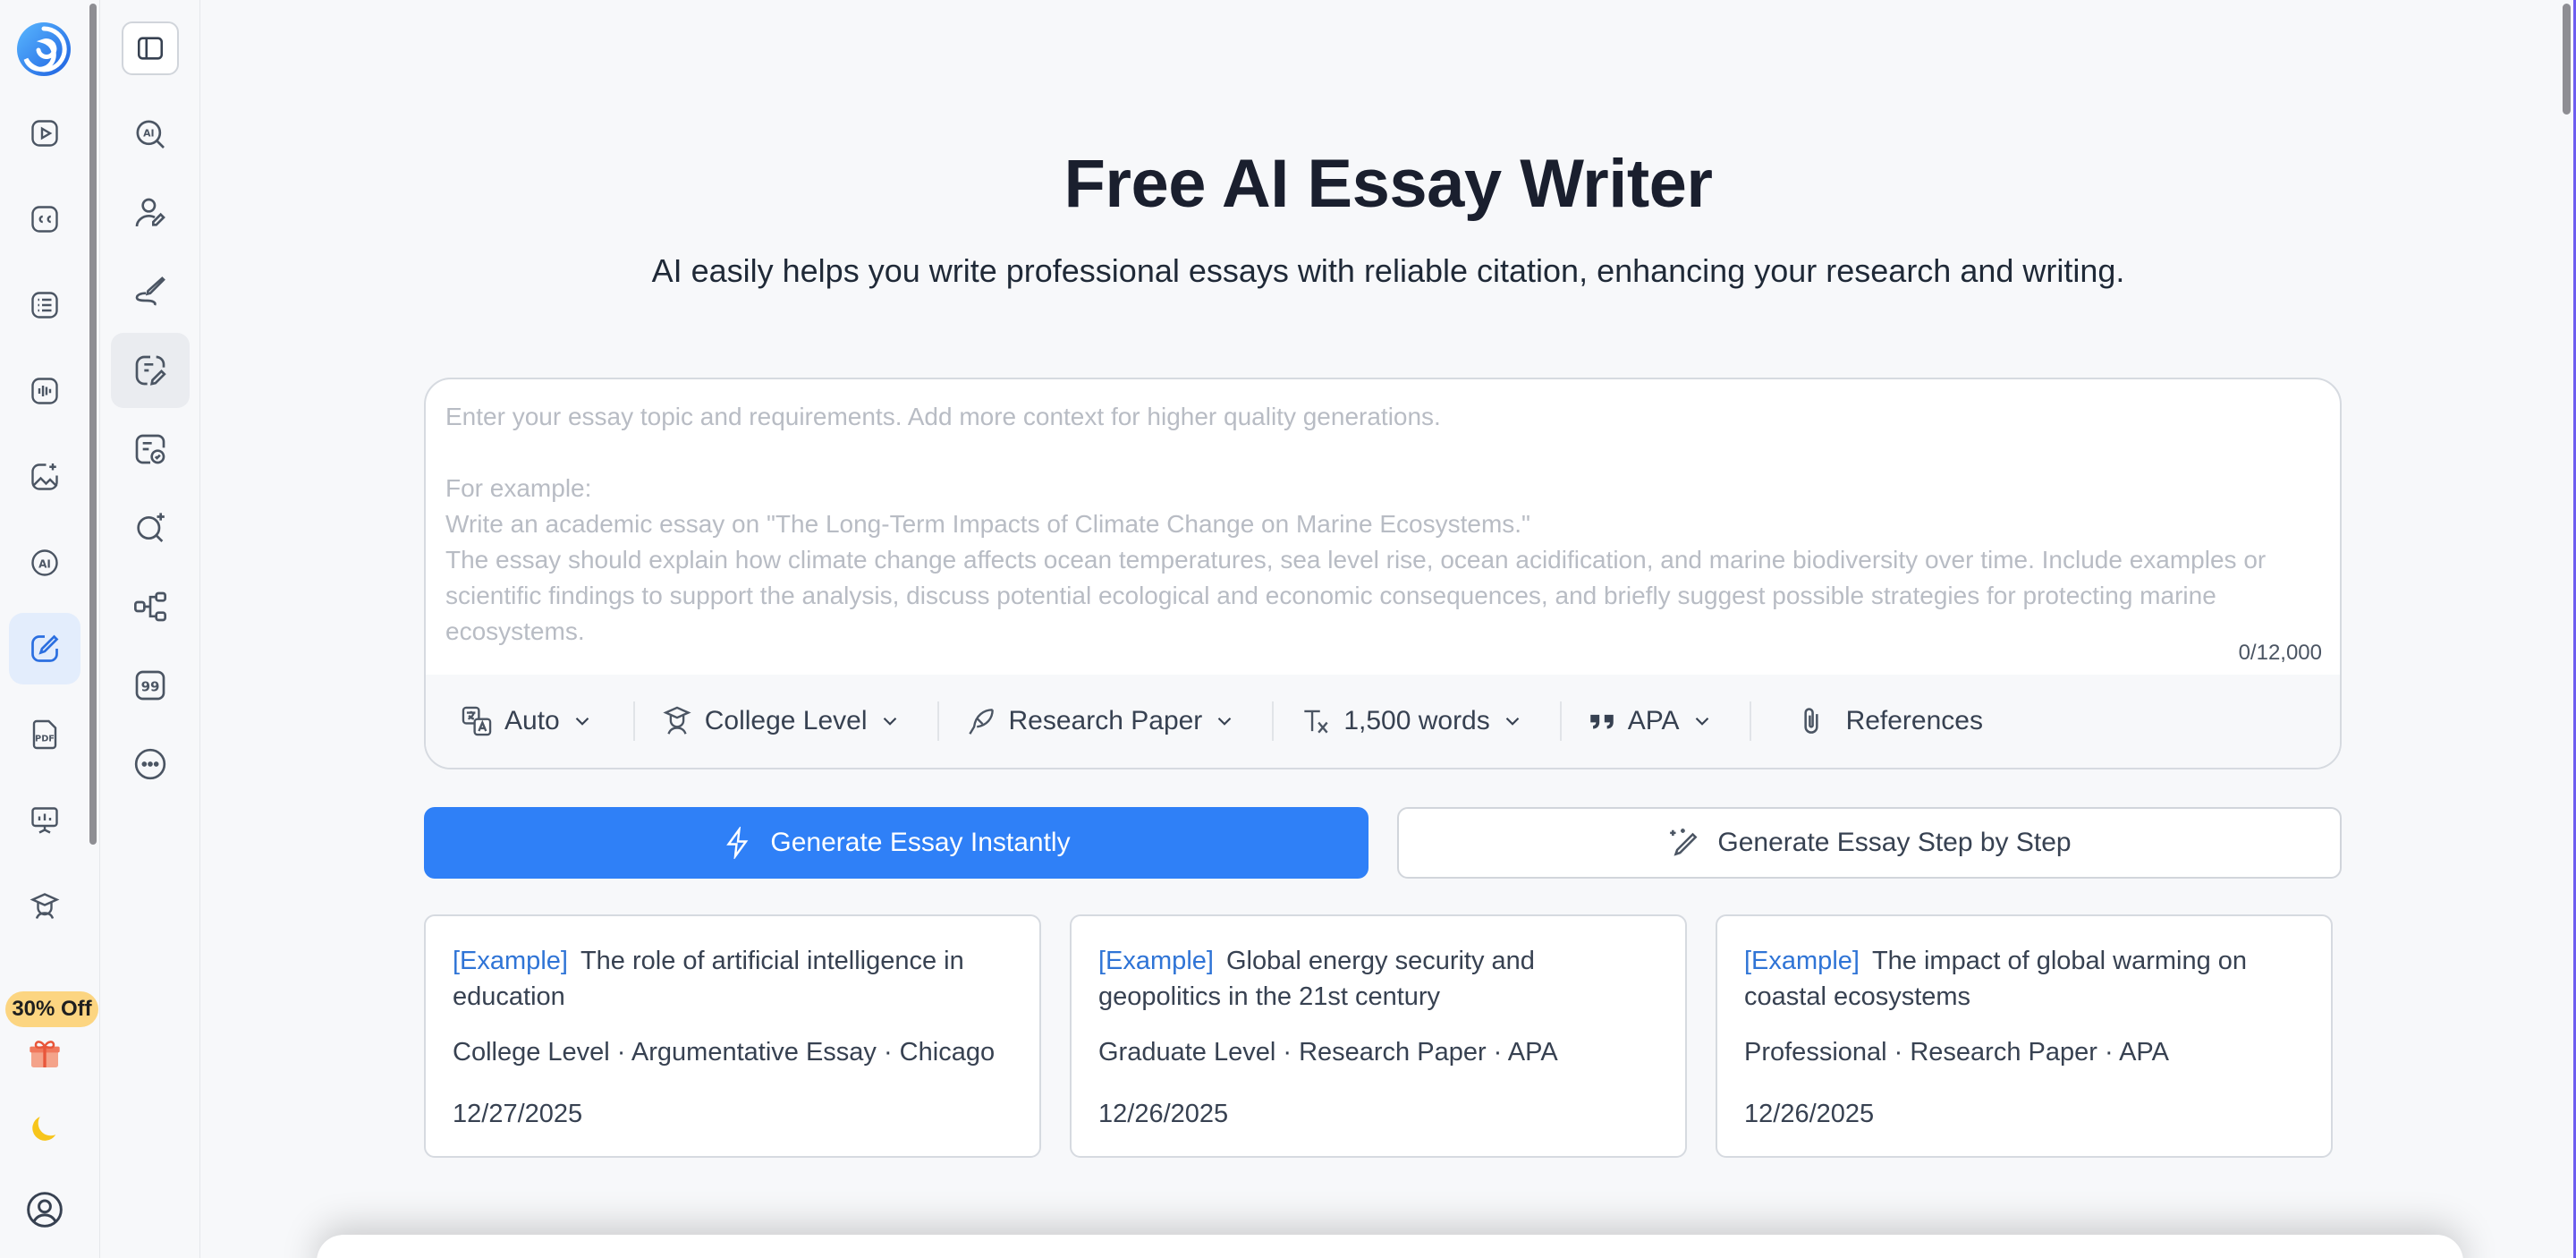  I want to click on generate-step-button: Generate Essay Step by Step, so click(1869, 843).